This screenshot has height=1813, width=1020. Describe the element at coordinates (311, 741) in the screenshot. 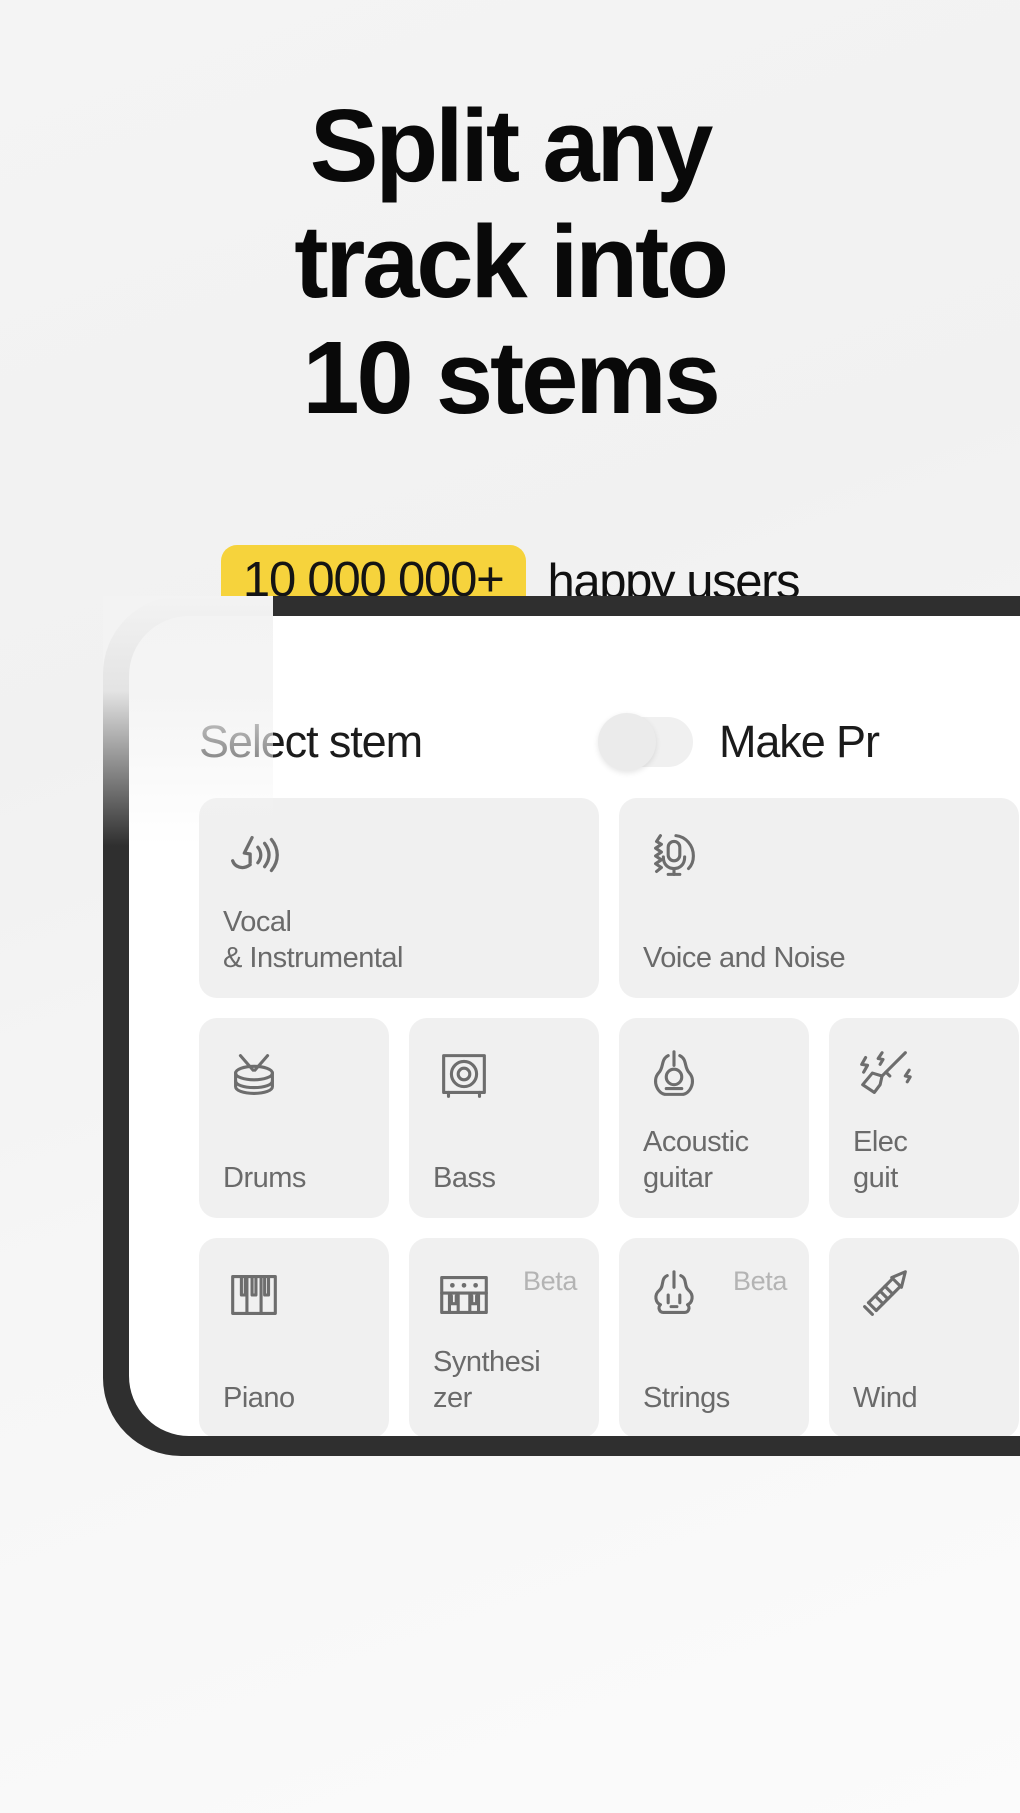

I see `panel-title: Select stem` at that location.